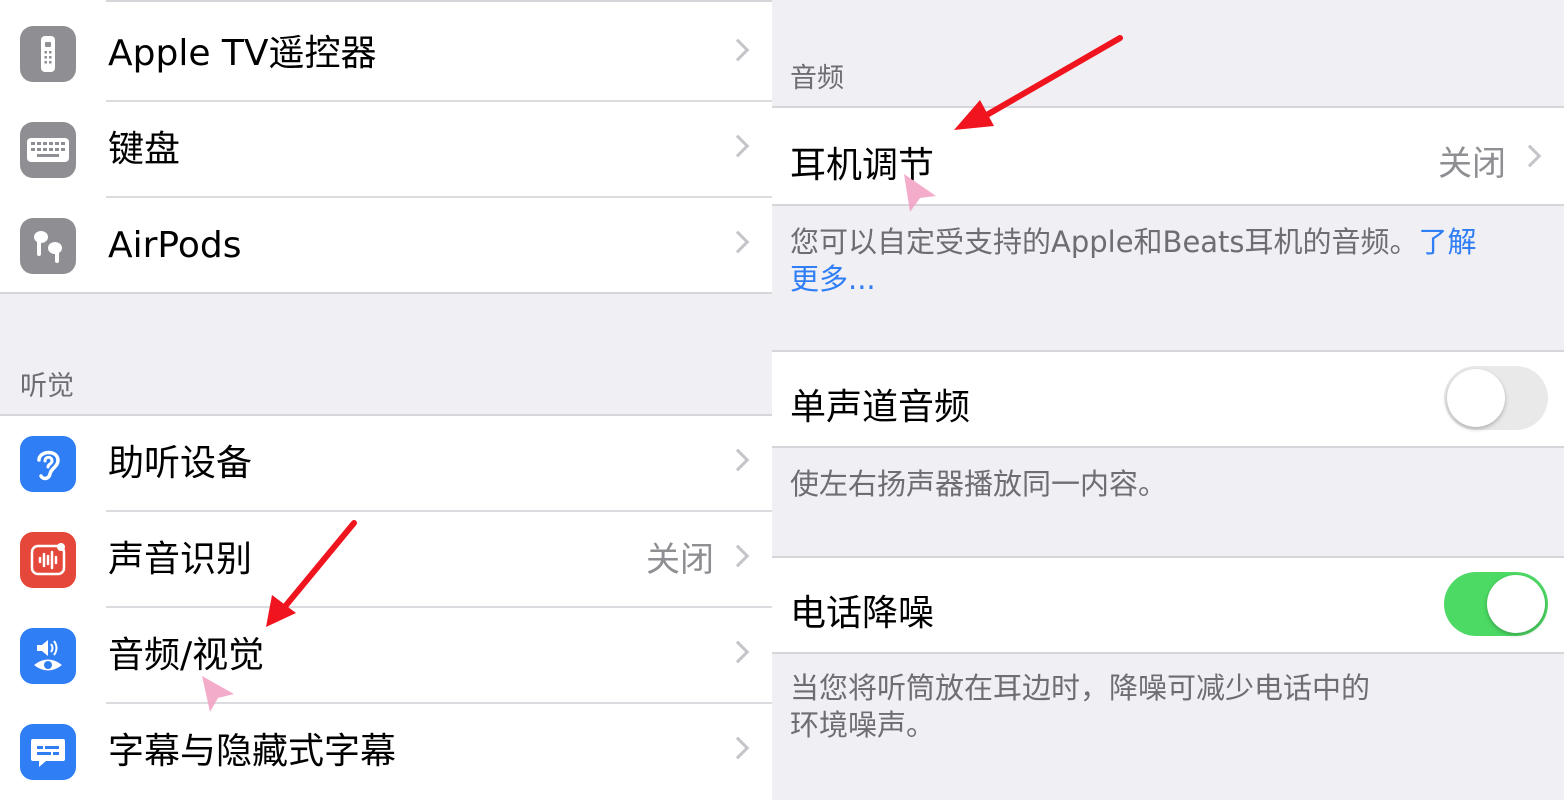 Image resolution: width=1564 pixels, height=800 pixels. What do you see at coordinates (386, 656) in the screenshot?
I see `row-audio-visual: 音频/视觉` at bounding box center [386, 656].